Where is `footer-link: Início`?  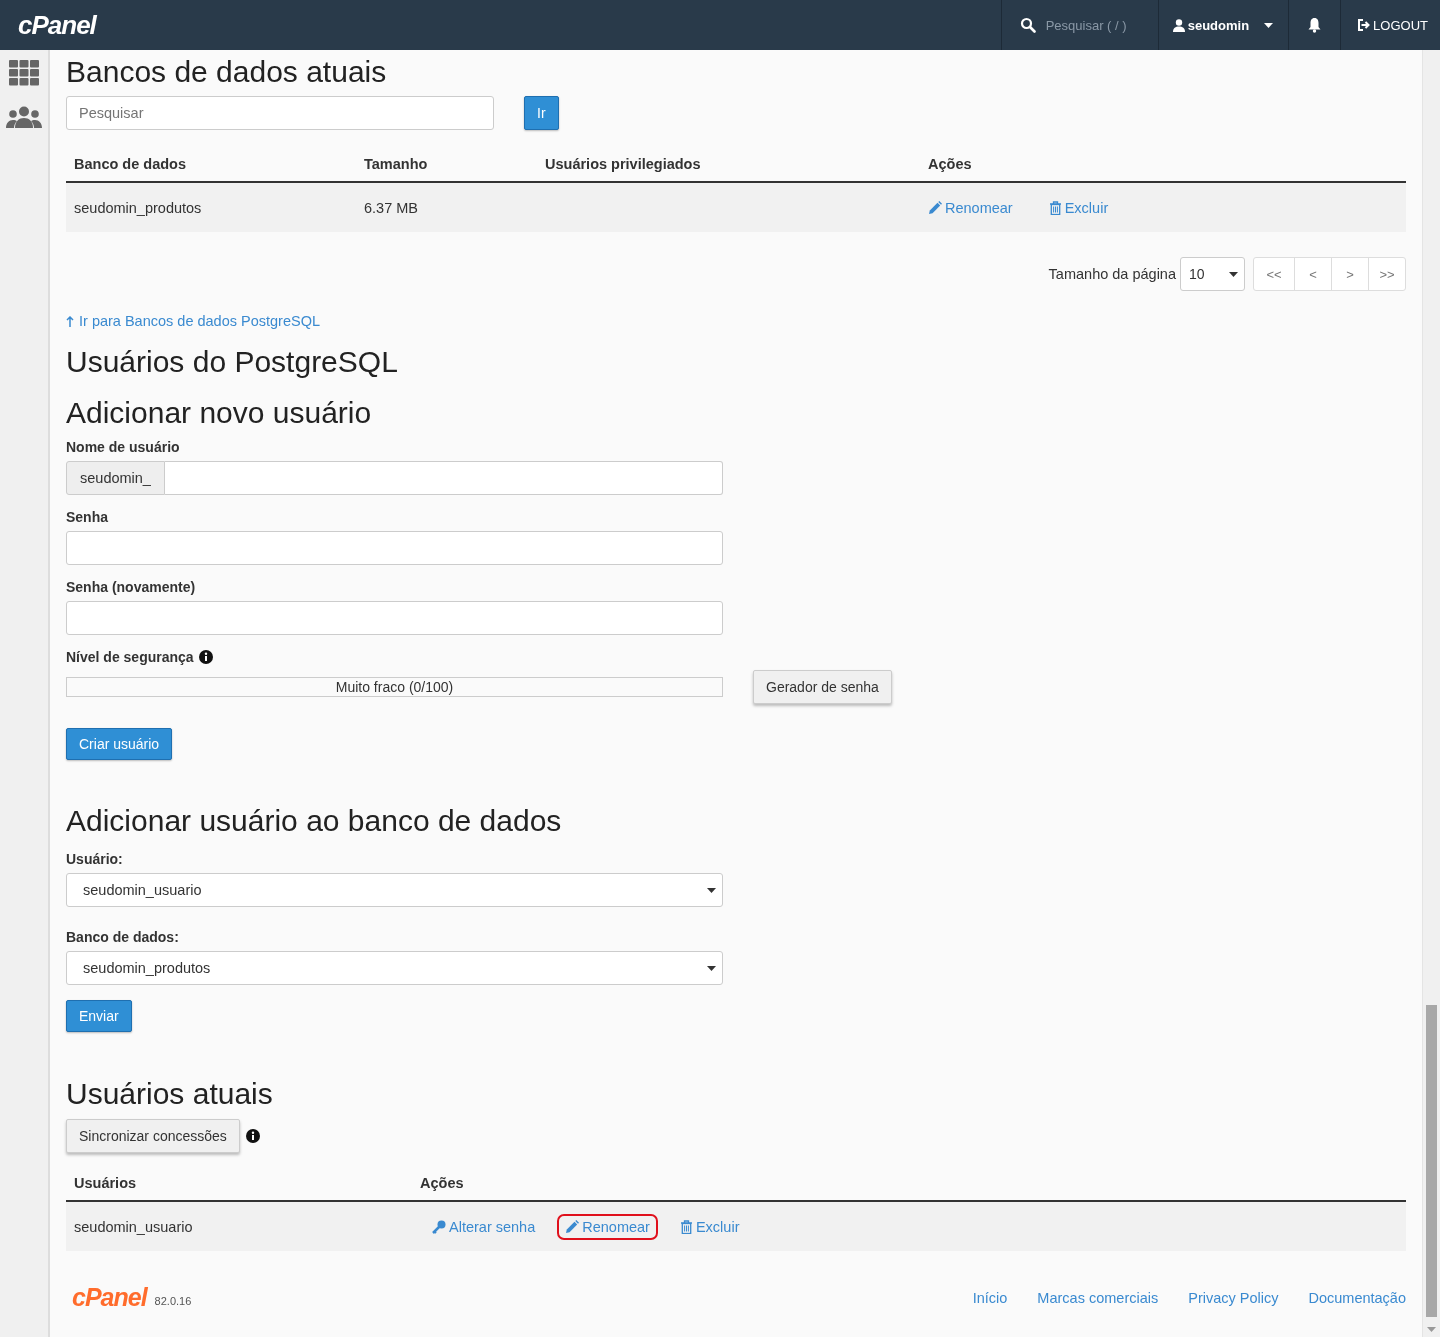
footer-link: Início is located at coordinates (990, 1297).